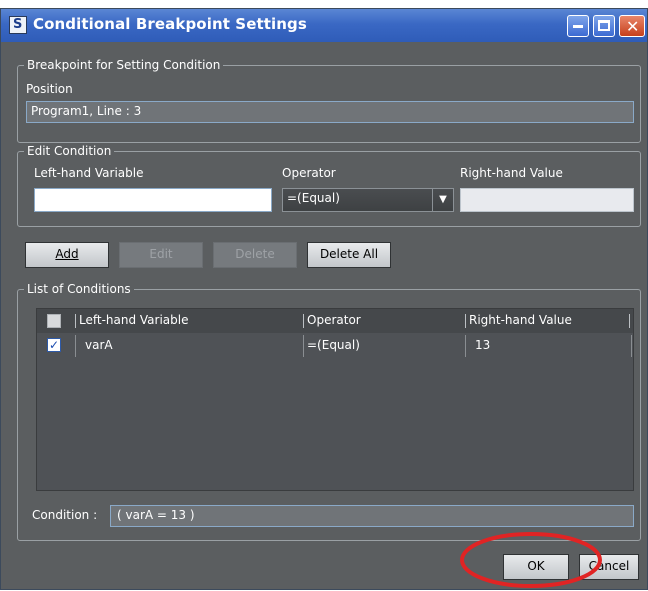 The width and height of the screenshot is (648, 591). What do you see at coordinates (79, 289) in the screenshot?
I see `list-of-conditions-legend: List of Conditions` at bounding box center [79, 289].